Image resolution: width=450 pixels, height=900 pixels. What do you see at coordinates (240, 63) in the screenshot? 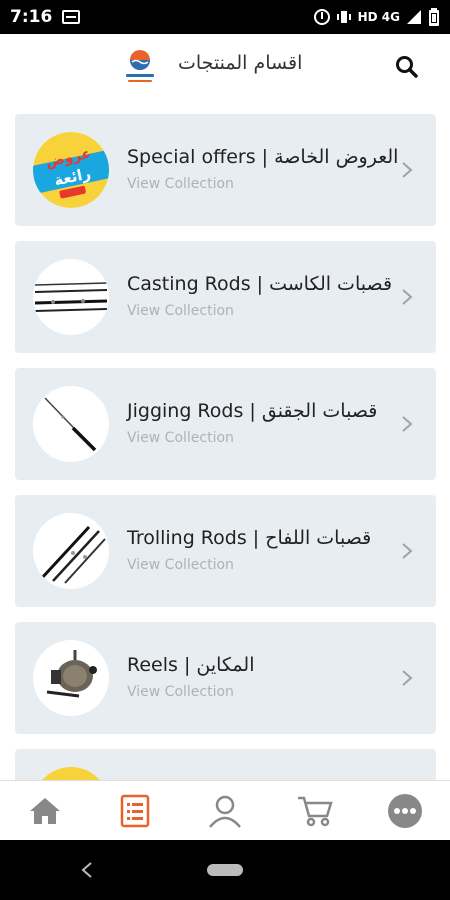
I see `page-title: اقسام المنتجات` at bounding box center [240, 63].